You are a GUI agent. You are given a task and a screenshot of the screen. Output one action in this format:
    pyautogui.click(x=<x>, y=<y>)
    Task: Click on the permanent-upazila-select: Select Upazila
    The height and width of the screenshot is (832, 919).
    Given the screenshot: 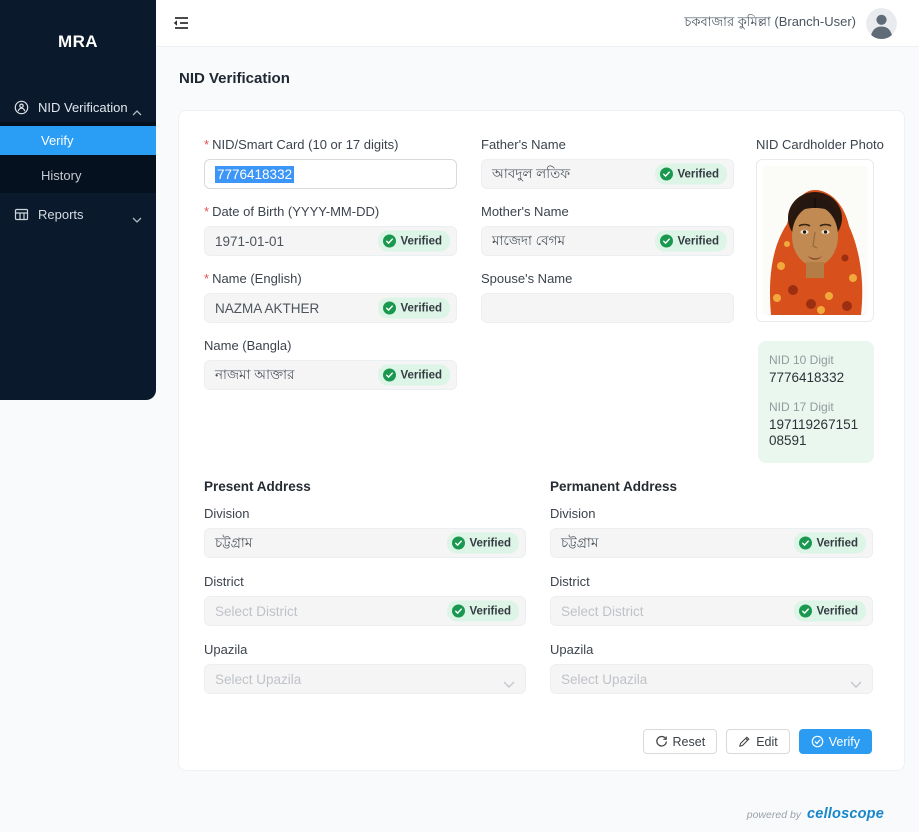 What is the action you would take?
    pyautogui.click(x=711, y=679)
    